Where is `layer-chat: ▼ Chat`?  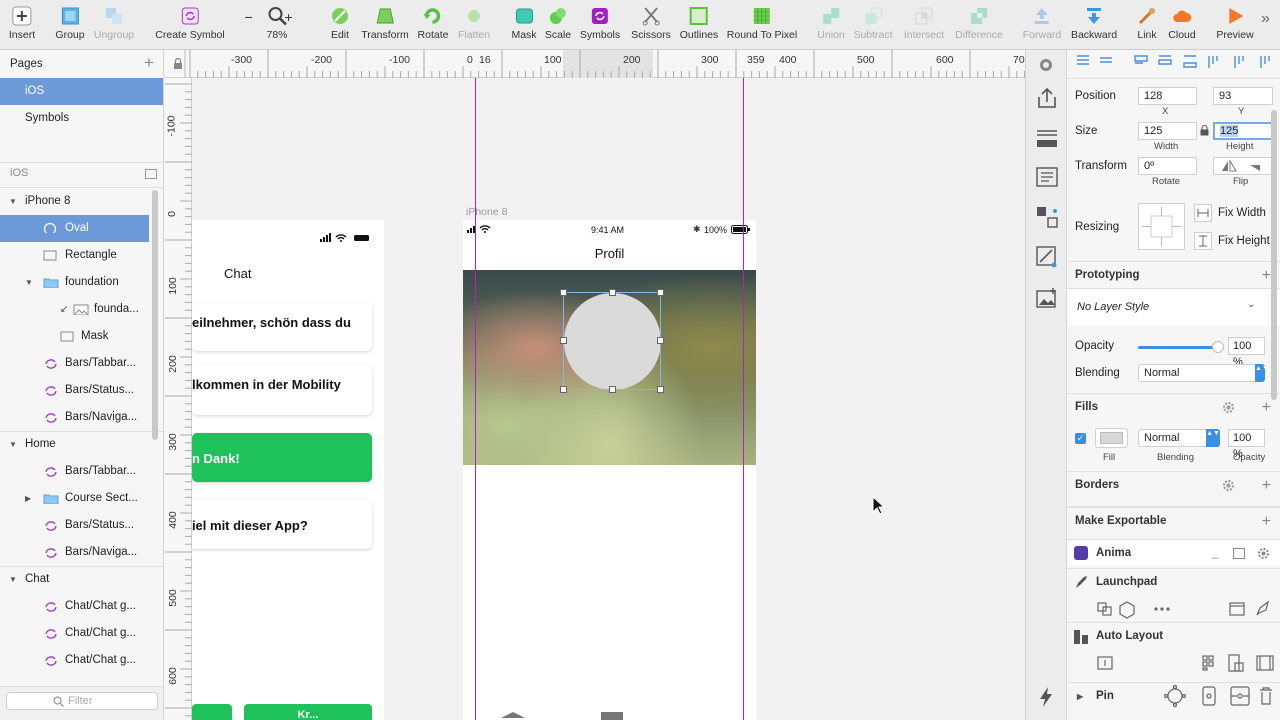
layer-chat: ▼ Chat is located at coordinates (81, 579).